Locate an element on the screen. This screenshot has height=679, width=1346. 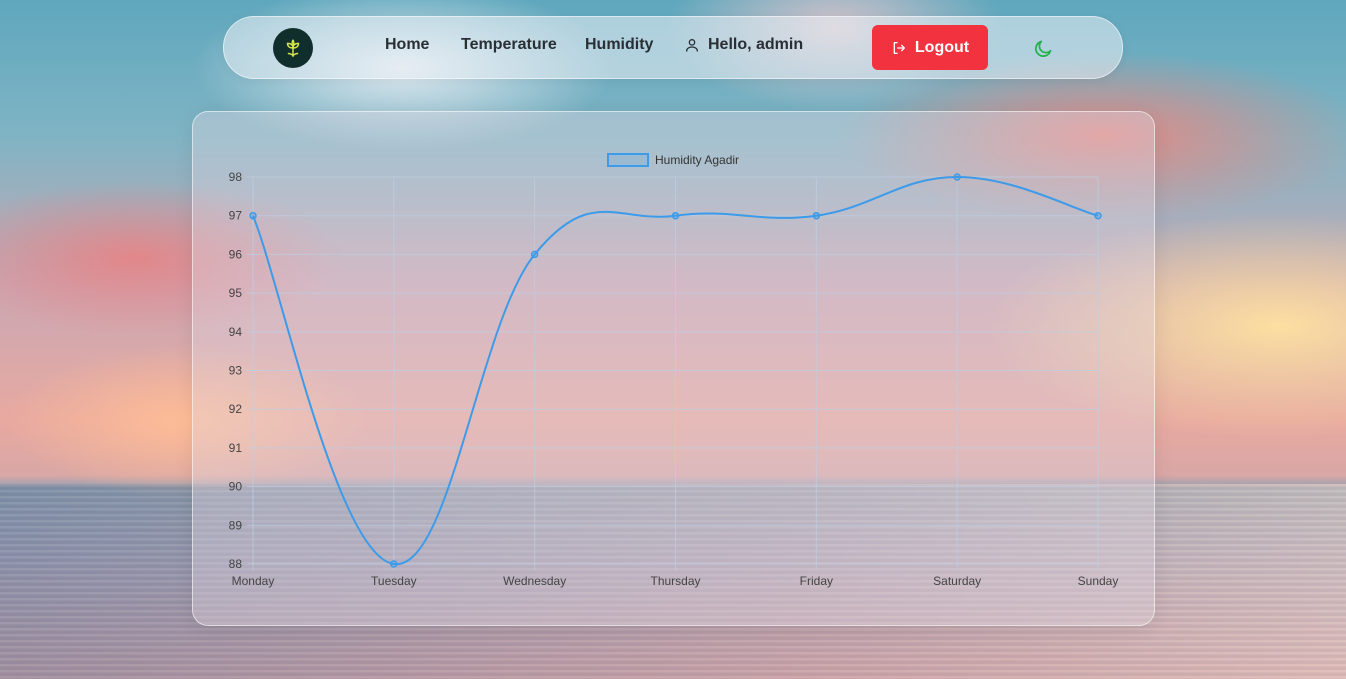
y-tick-label: 98 is located at coordinates (236, 177).